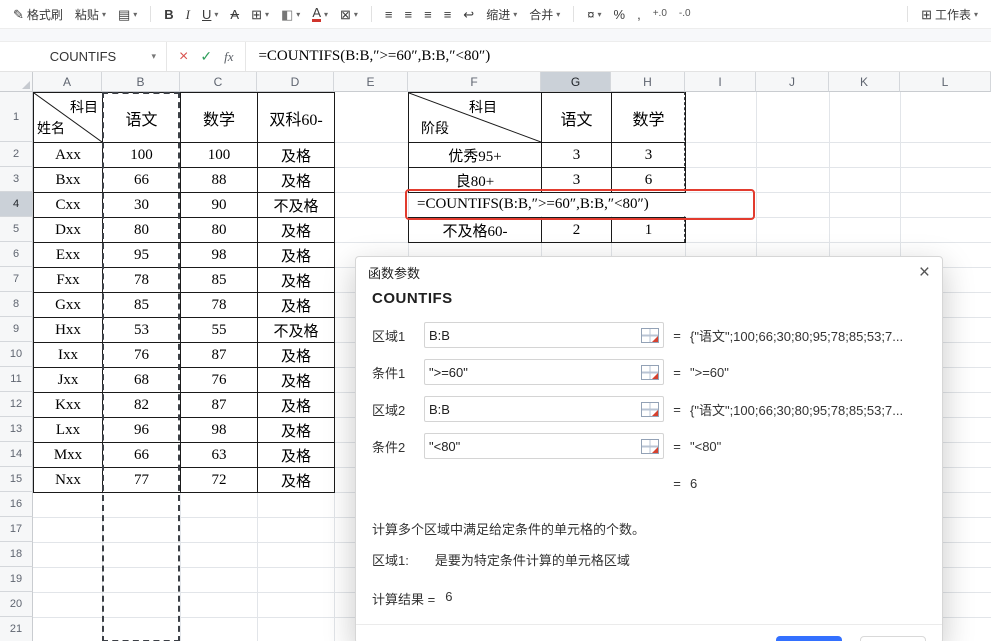 The image size is (991, 641). I want to click on italic-button: I, so click(188, 14).